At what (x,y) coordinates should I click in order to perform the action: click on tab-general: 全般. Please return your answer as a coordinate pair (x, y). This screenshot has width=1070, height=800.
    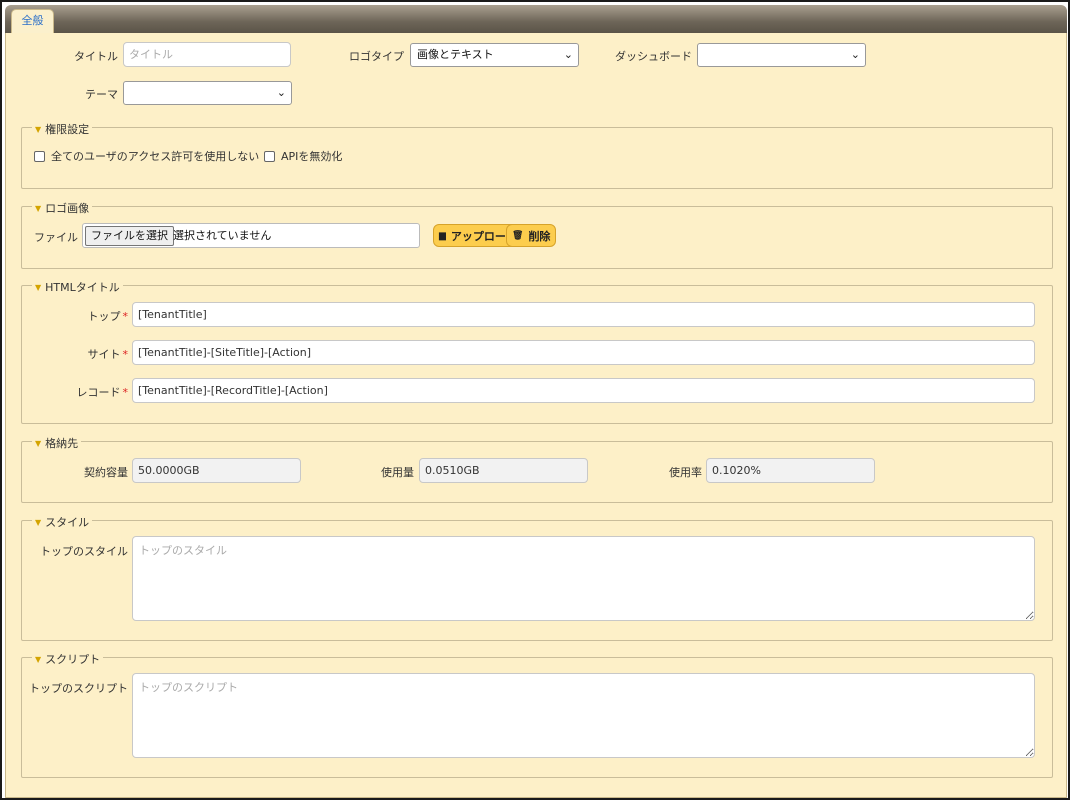
    Looking at the image, I should click on (32, 21).